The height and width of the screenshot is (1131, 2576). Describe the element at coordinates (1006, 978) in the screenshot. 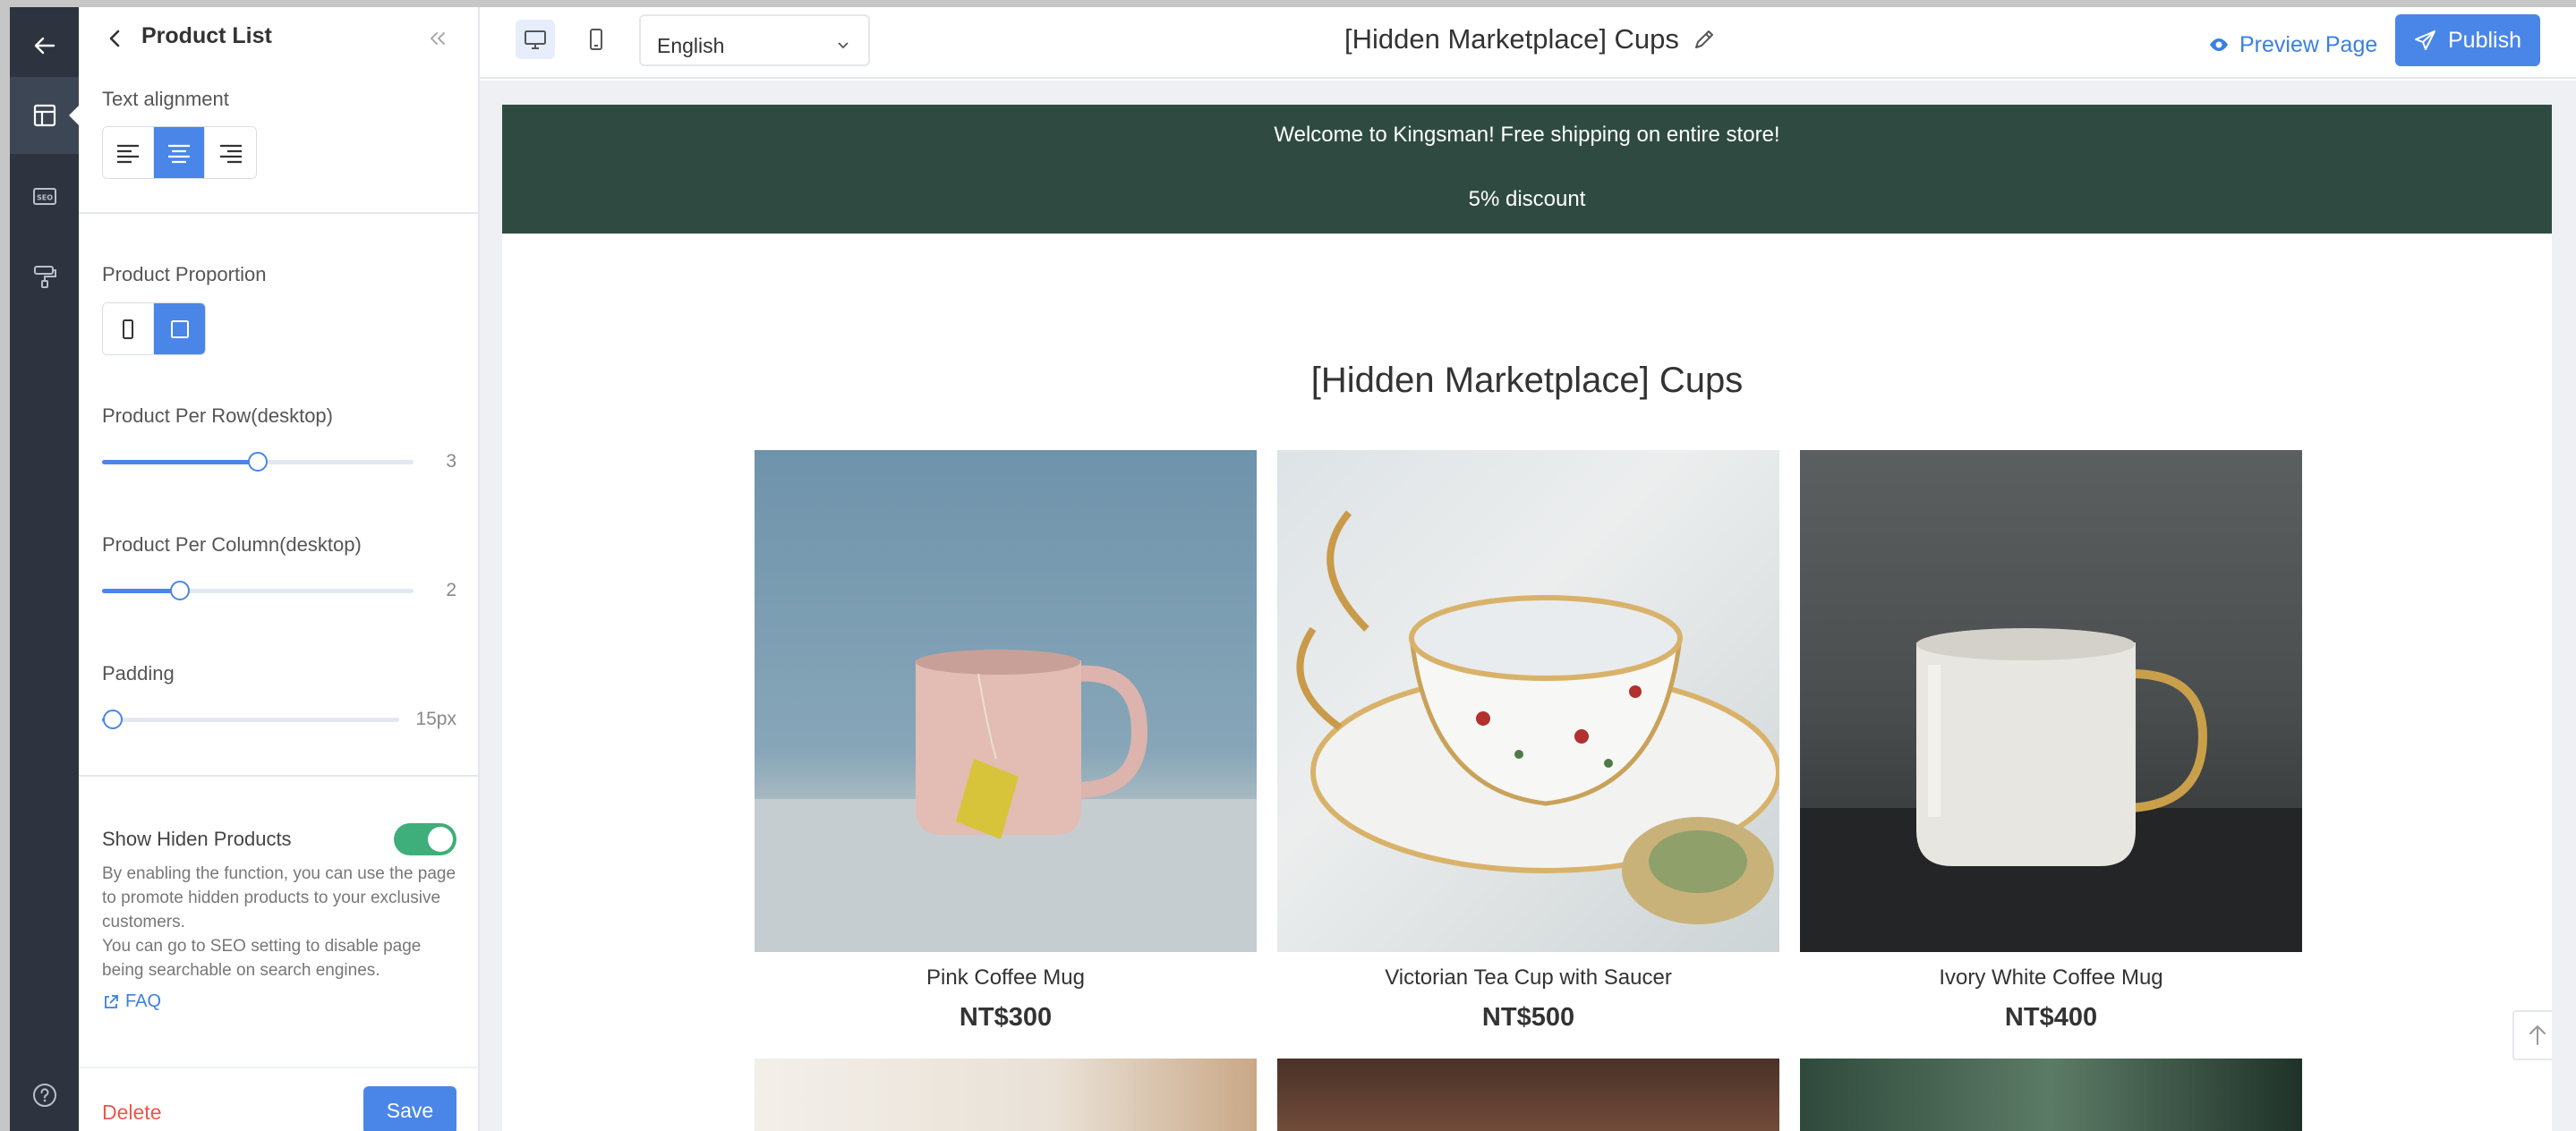

I see `product-name: Pink Coffee Mug` at that location.